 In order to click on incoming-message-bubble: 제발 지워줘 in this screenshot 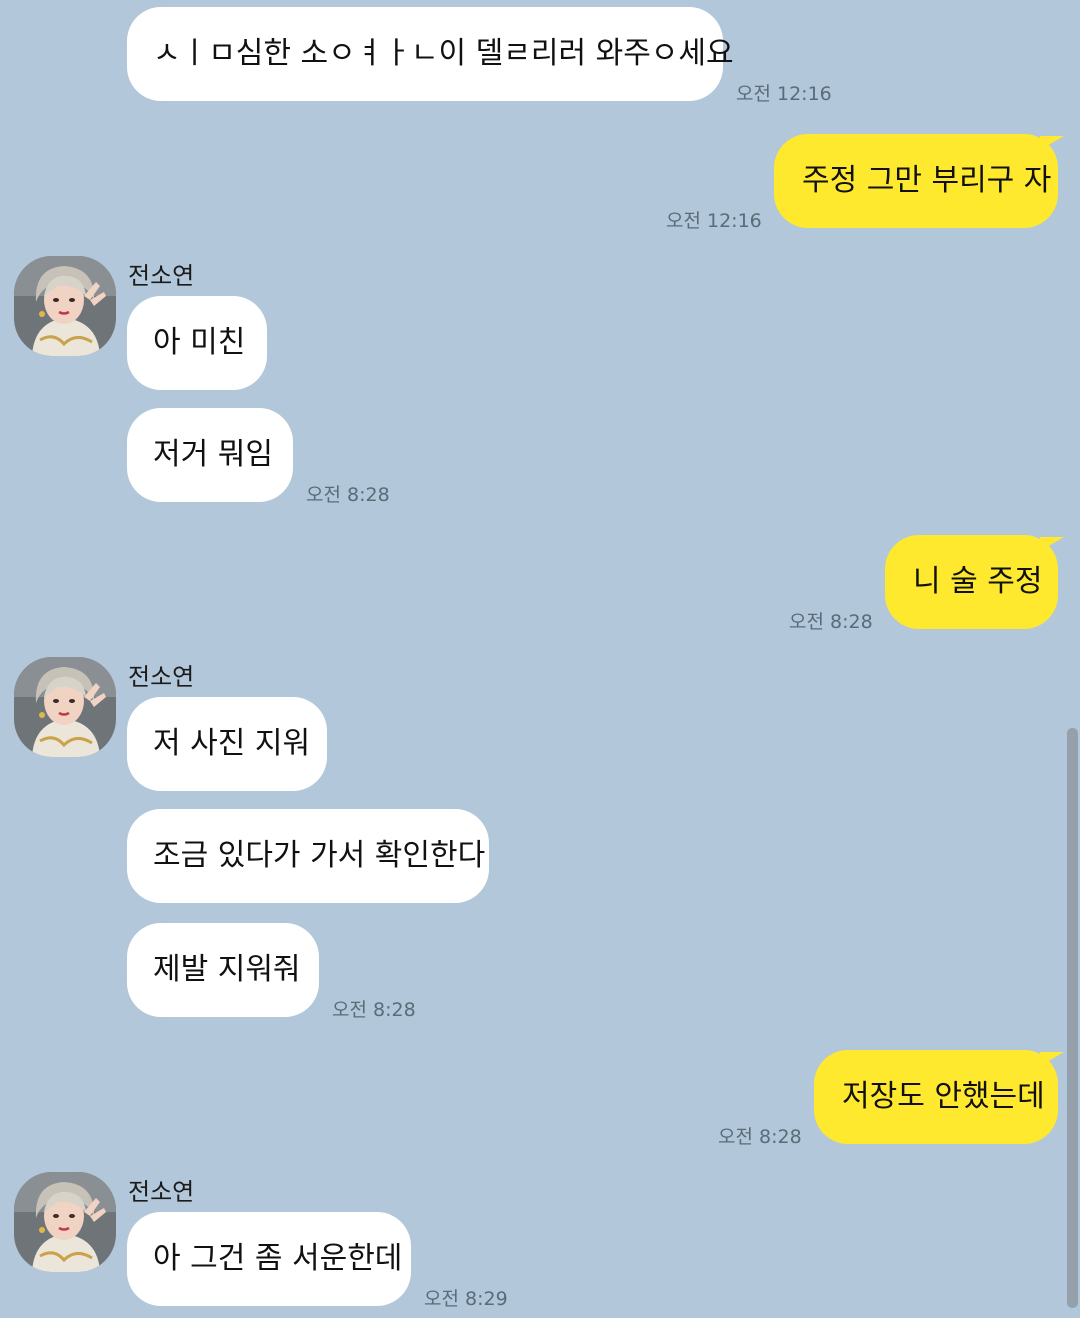, I will do `click(223, 970)`.